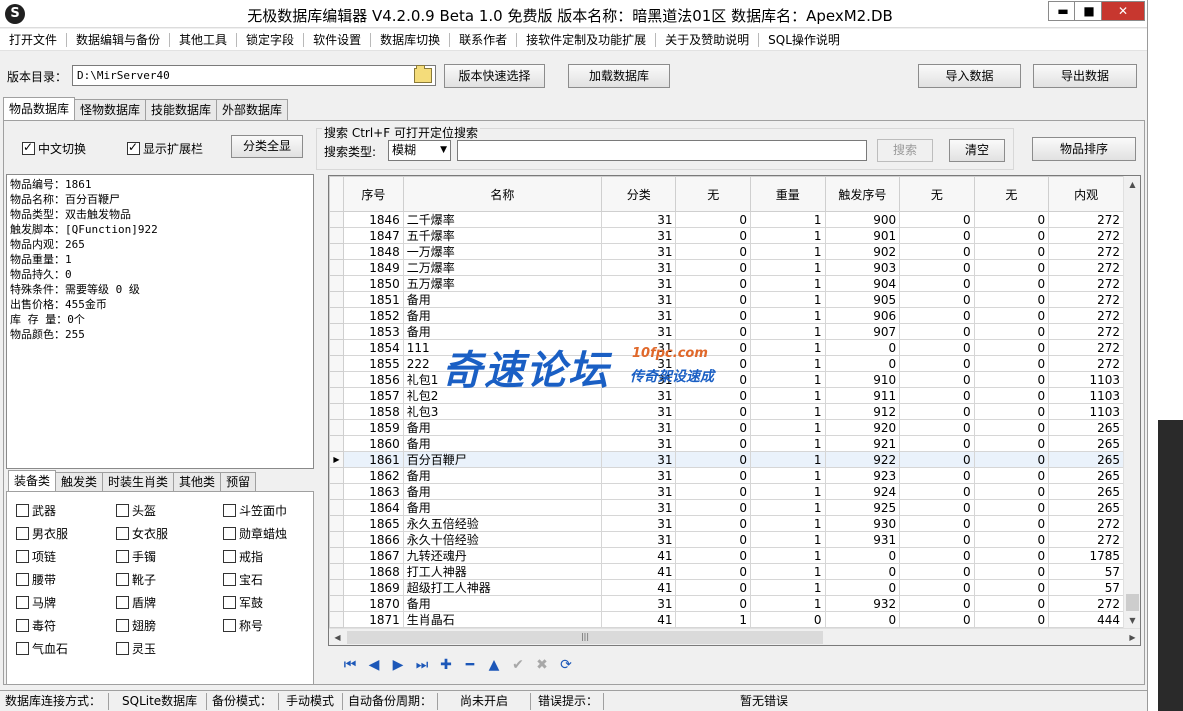  What do you see at coordinates (483, 40) in the screenshot?
I see `menu-item: 联系作者` at bounding box center [483, 40].